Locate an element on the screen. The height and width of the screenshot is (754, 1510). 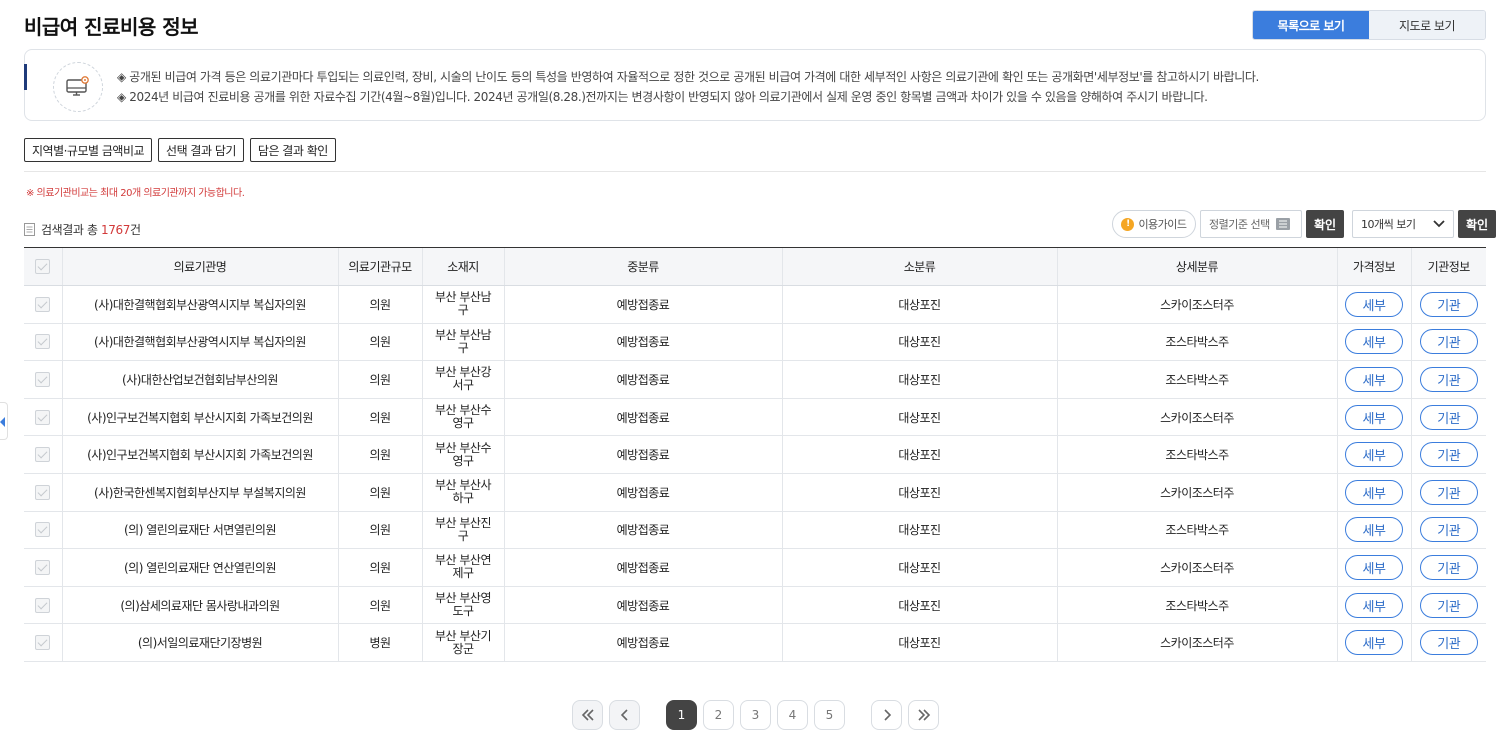
cell-location: 부산 부산수 영구 is located at coordinates (462, 417).